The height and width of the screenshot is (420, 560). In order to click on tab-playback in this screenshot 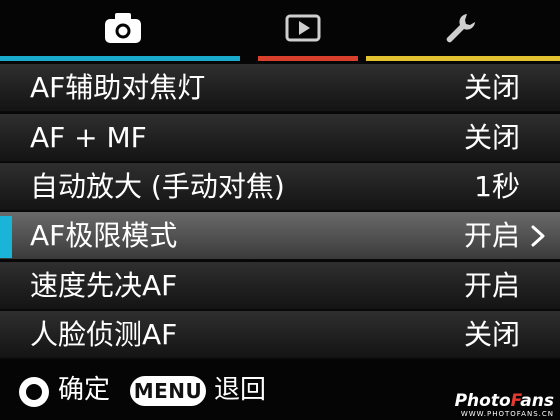, I will do `click(303, 28)`.